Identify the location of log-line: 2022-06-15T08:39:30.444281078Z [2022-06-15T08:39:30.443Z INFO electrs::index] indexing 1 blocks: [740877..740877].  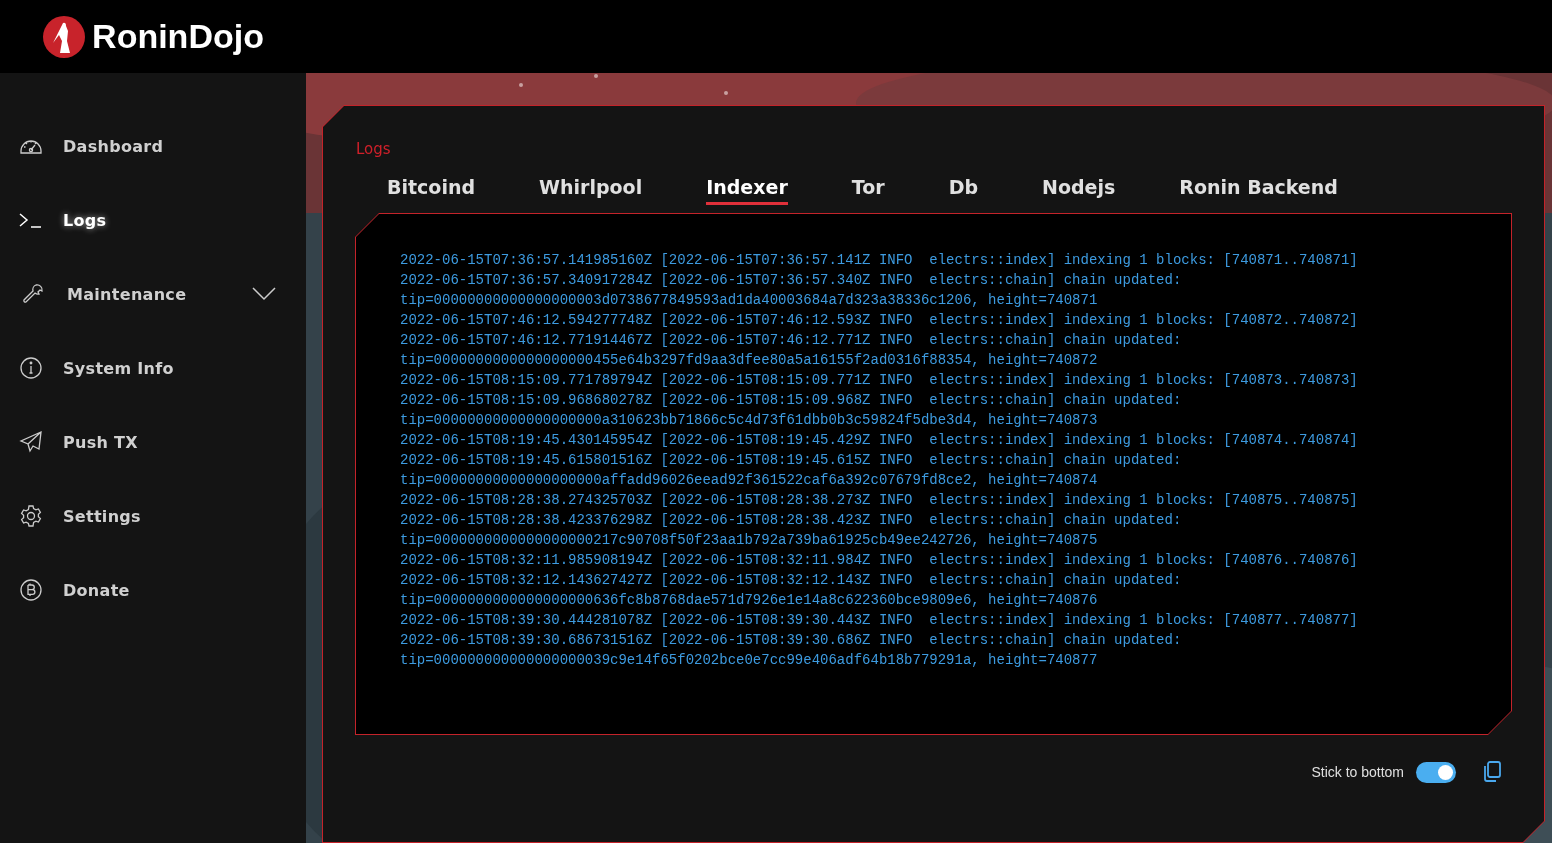
(879, 620).